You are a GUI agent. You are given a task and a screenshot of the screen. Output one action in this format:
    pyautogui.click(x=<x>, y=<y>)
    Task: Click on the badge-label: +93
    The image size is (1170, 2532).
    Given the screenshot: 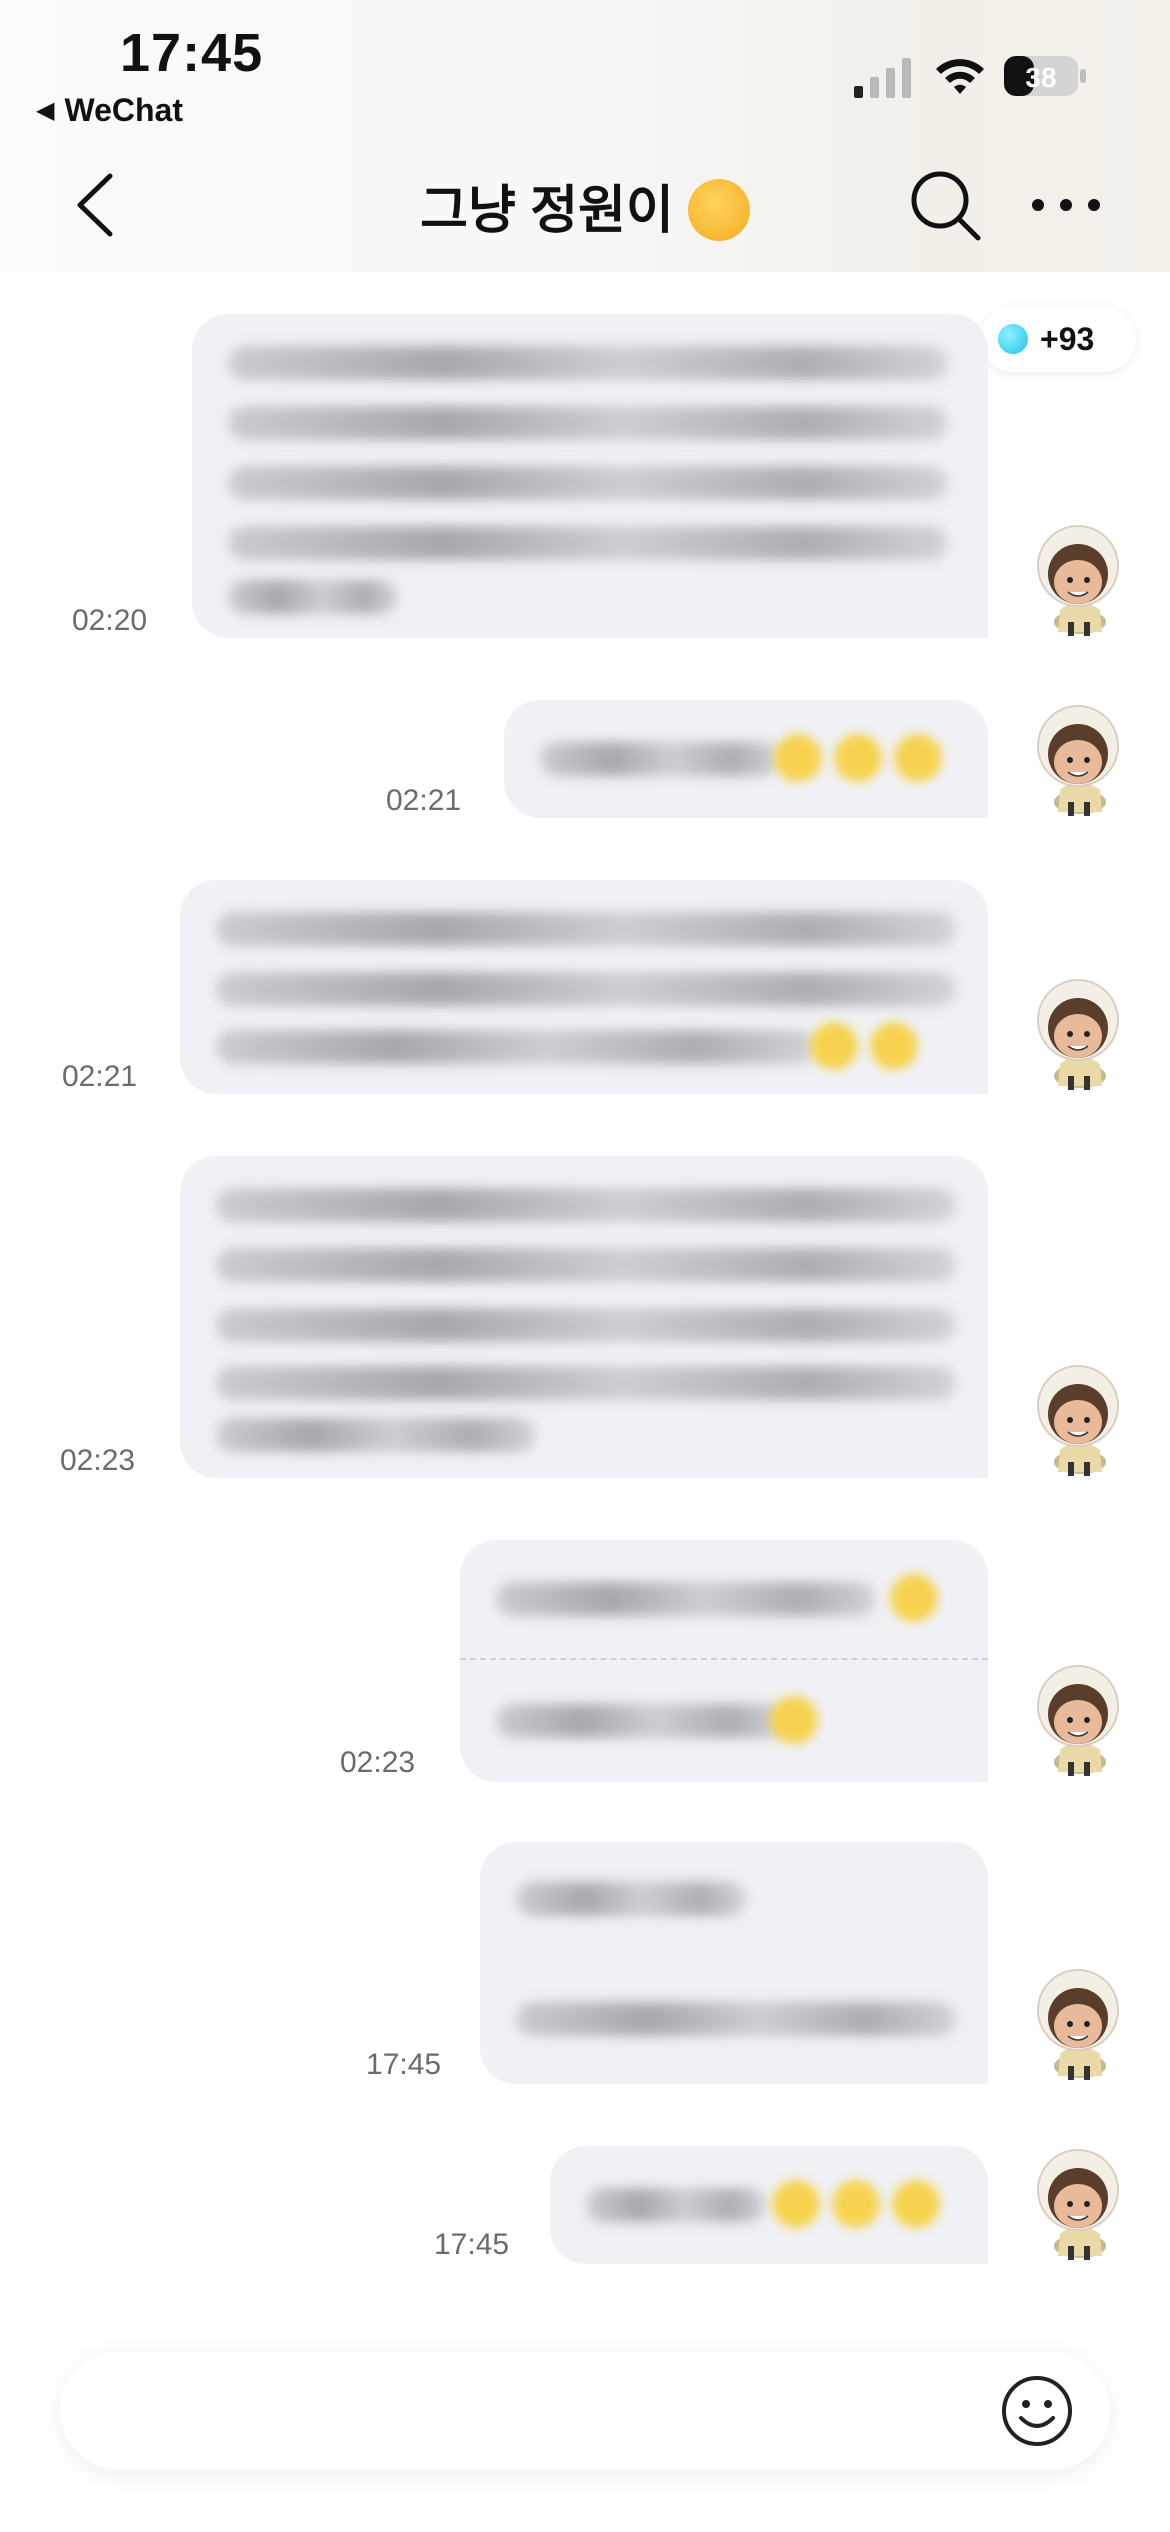 What is the action you would take?
    pyautogui.click(x=1067, y=338)
    